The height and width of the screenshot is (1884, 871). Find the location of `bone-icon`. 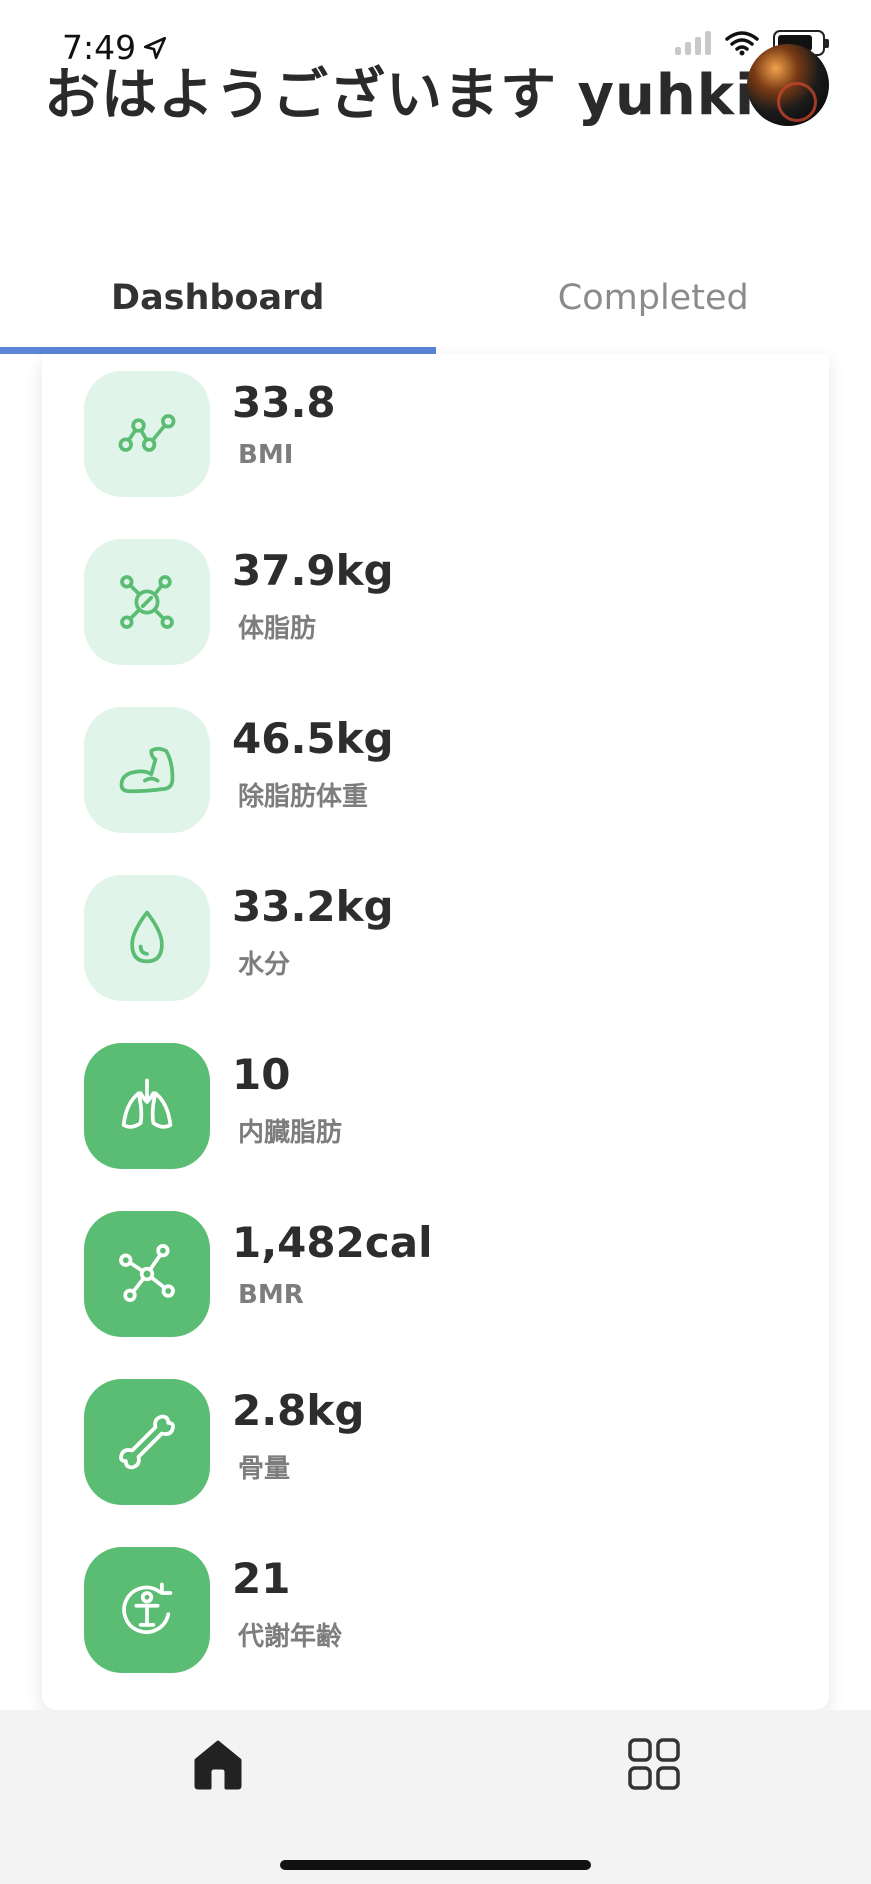

bone-icon is located at coordinates (147, 1442).